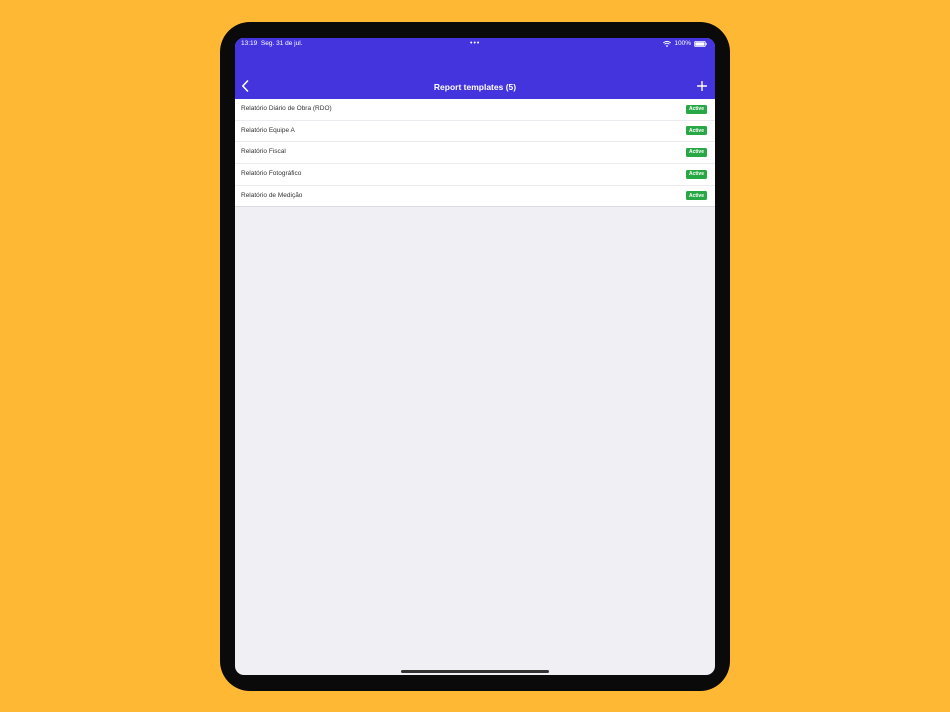 Image resolution: width=950 pixels, height=712 pixels. I want to click on page-title: Report templates (5), so click(475, 87).